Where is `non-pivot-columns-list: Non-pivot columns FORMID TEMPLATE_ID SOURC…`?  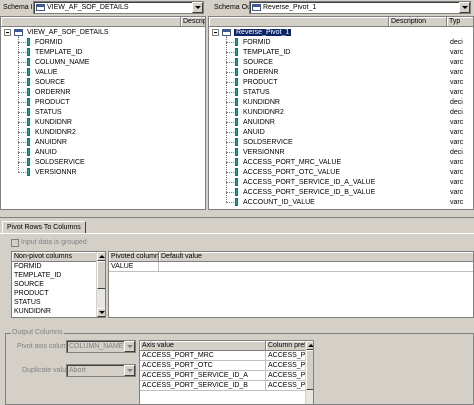
non-pivot-columns-list: Non-pivot columns FORMID TEMPLATE_ID SOURC… is located at coordinates (58, 284).